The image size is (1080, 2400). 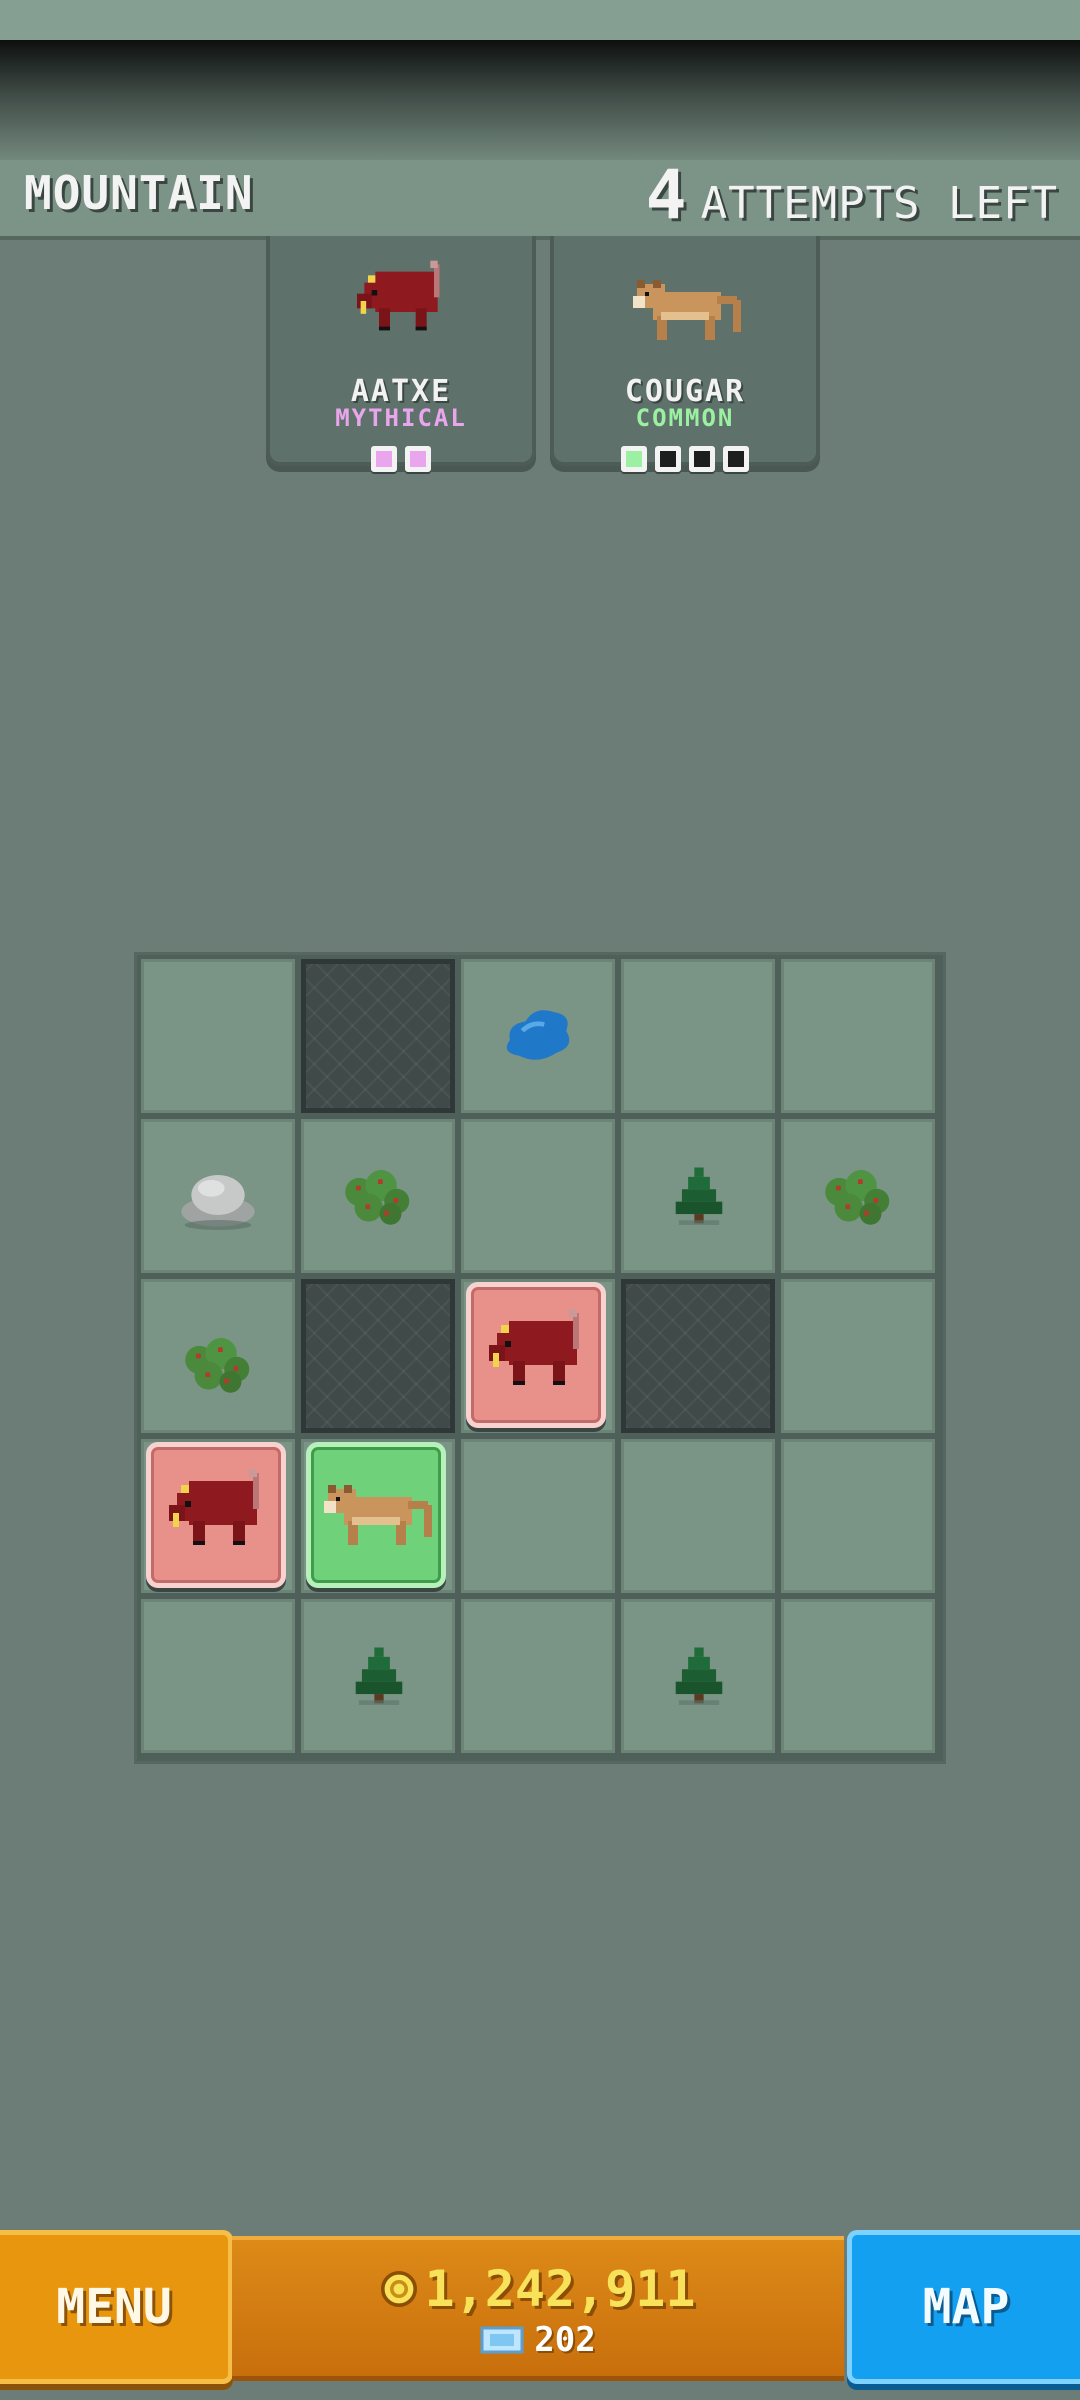 I want to click on card-rarity: MYTHICAL, so click(x=401, y=418).